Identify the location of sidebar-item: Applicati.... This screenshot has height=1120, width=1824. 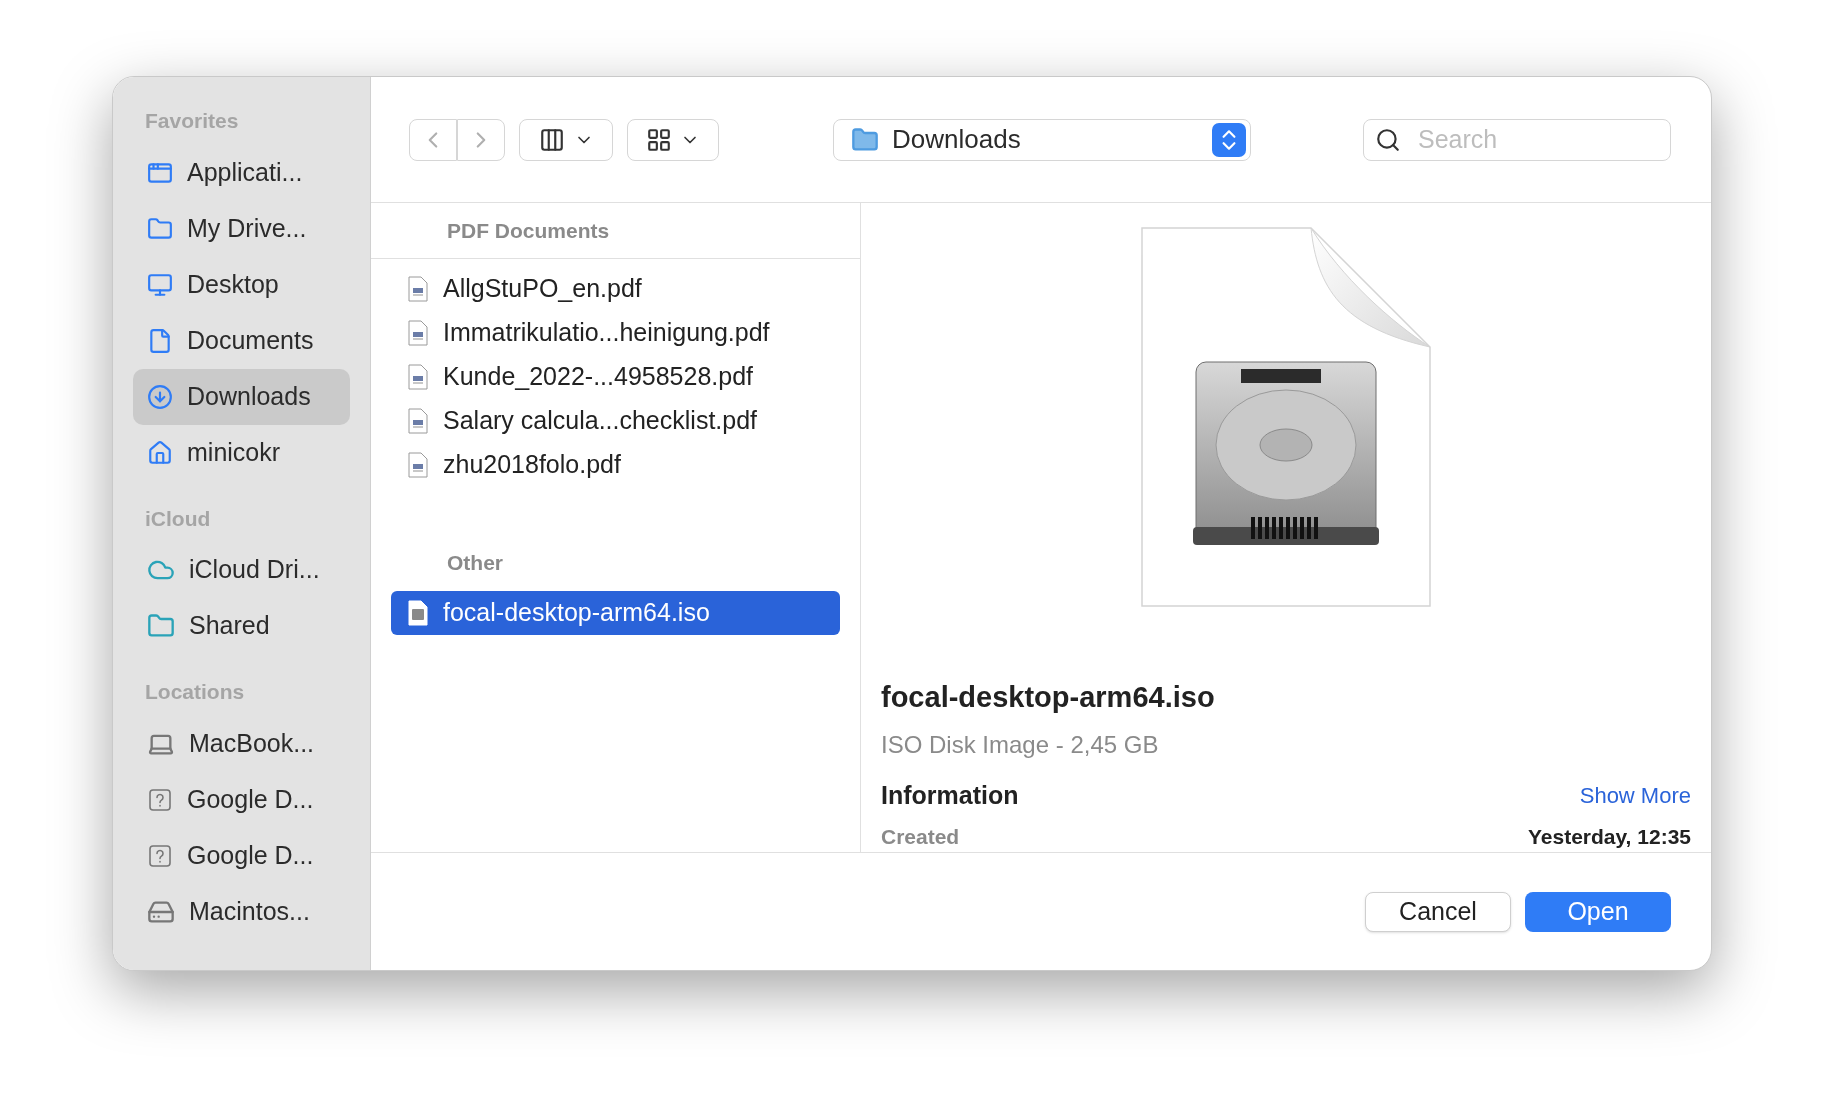
(241, 172).